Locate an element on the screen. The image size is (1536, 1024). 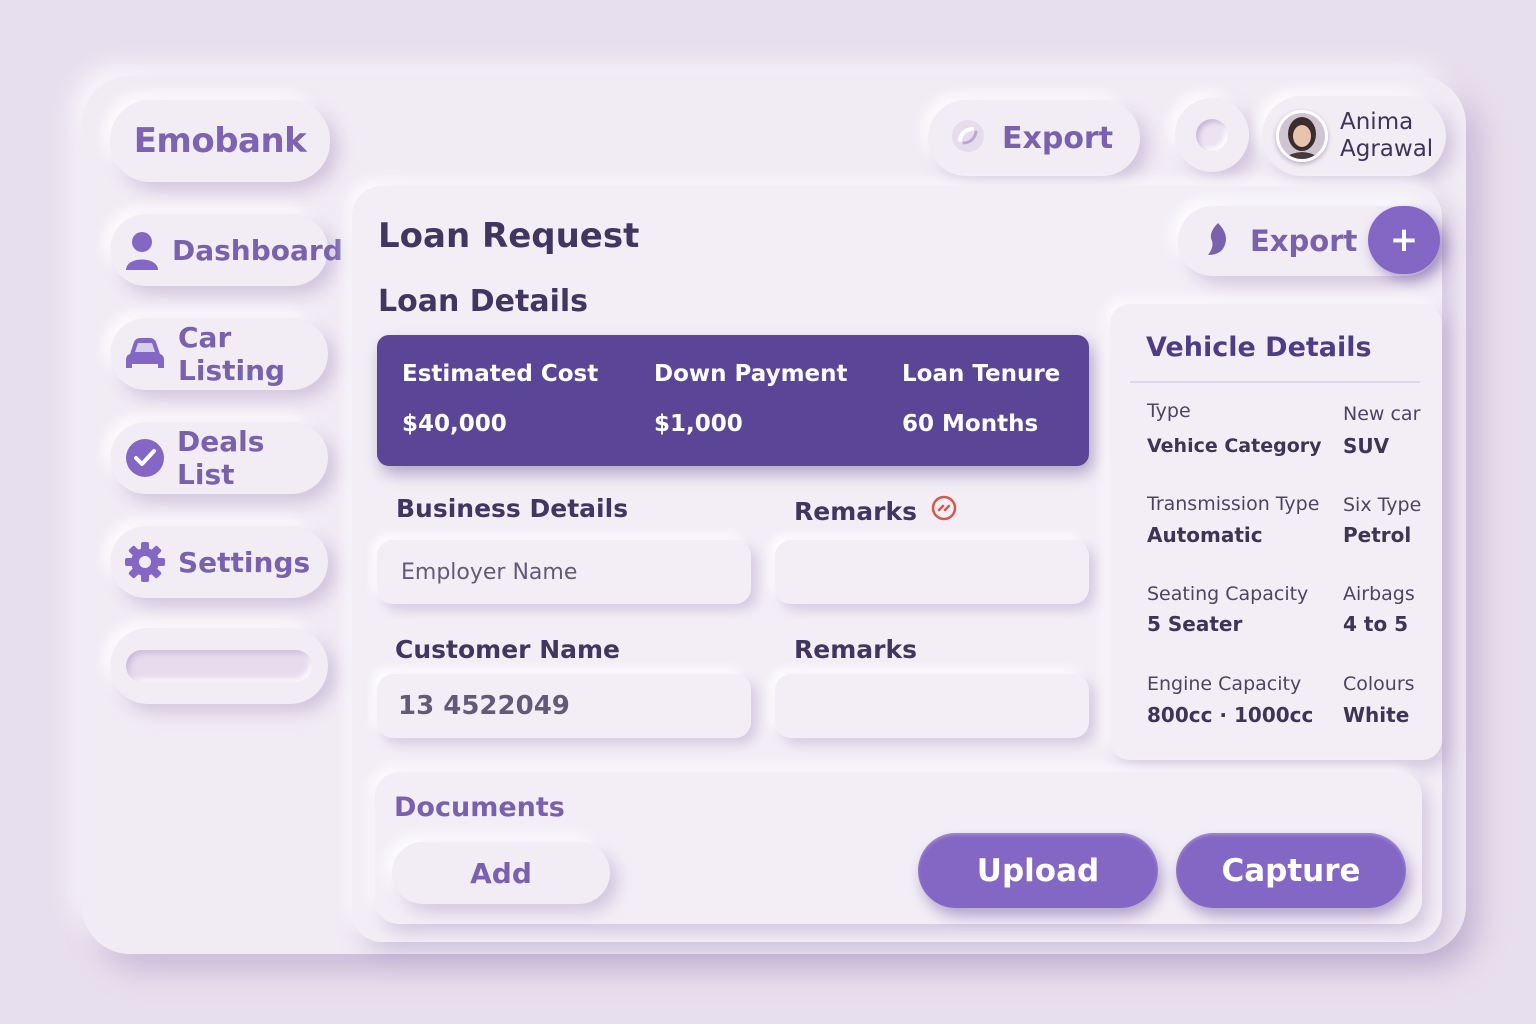
vehicle-value: 4 to 5 is located at coordinates (1376, 624).